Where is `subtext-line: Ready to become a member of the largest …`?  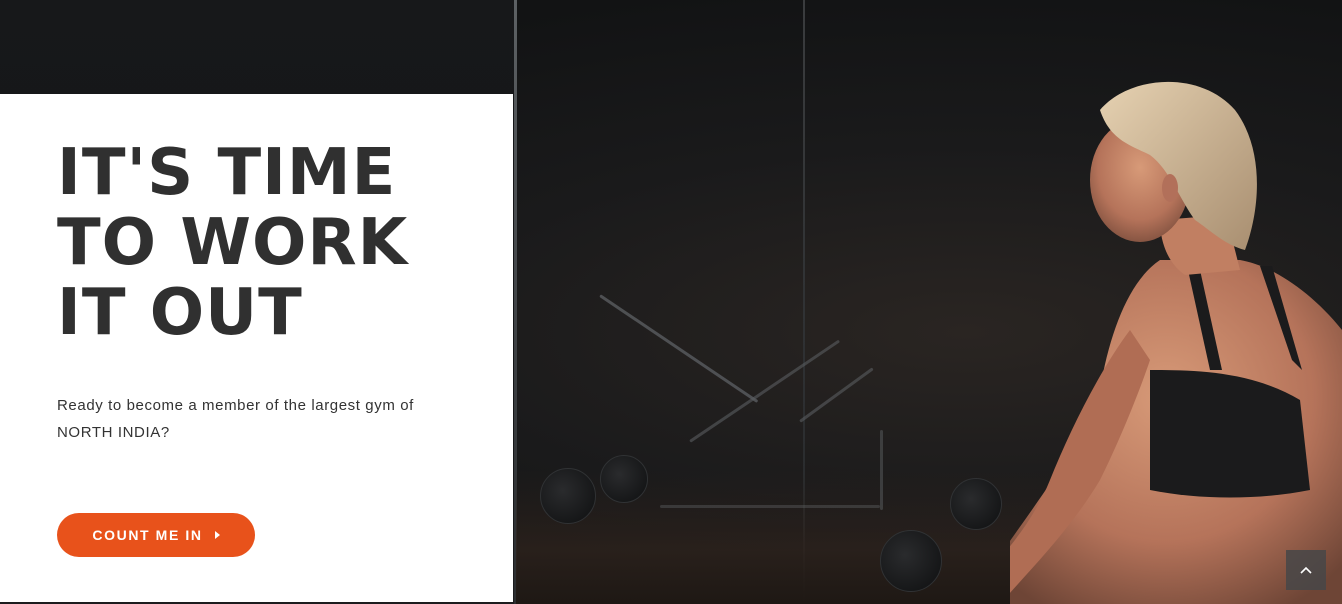
subtext-line: Ready to become a member of the largest … is located at coordinates (235, 405).